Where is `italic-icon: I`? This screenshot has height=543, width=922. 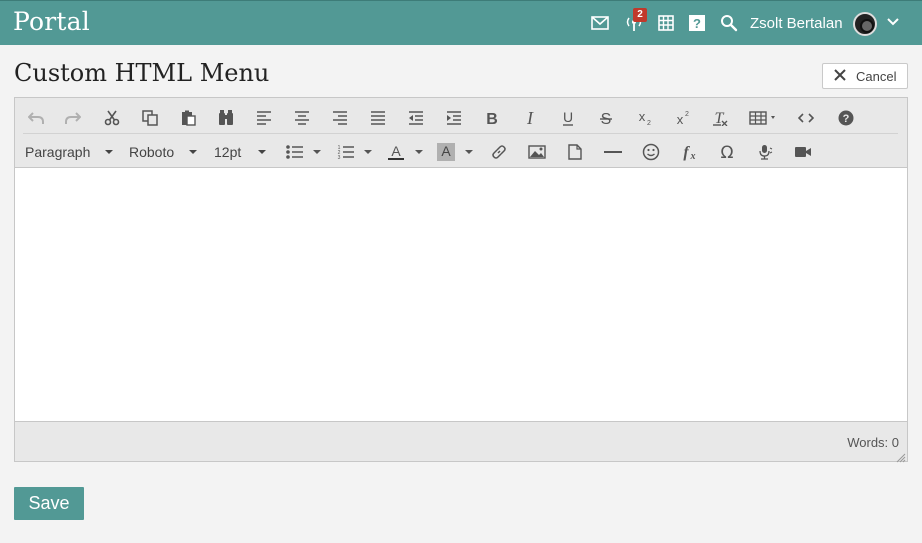 italic-icon: I is located at coordinates (530, 118).